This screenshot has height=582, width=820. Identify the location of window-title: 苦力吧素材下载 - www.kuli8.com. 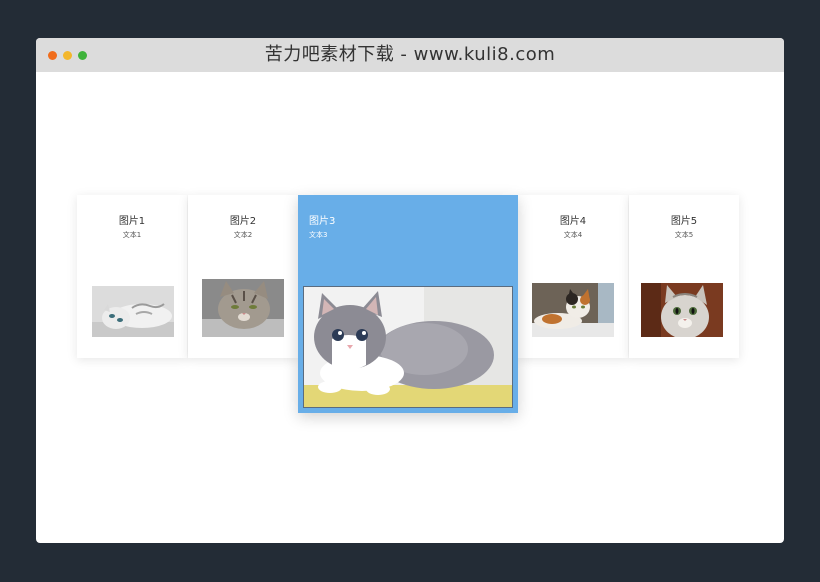
(410, 54).